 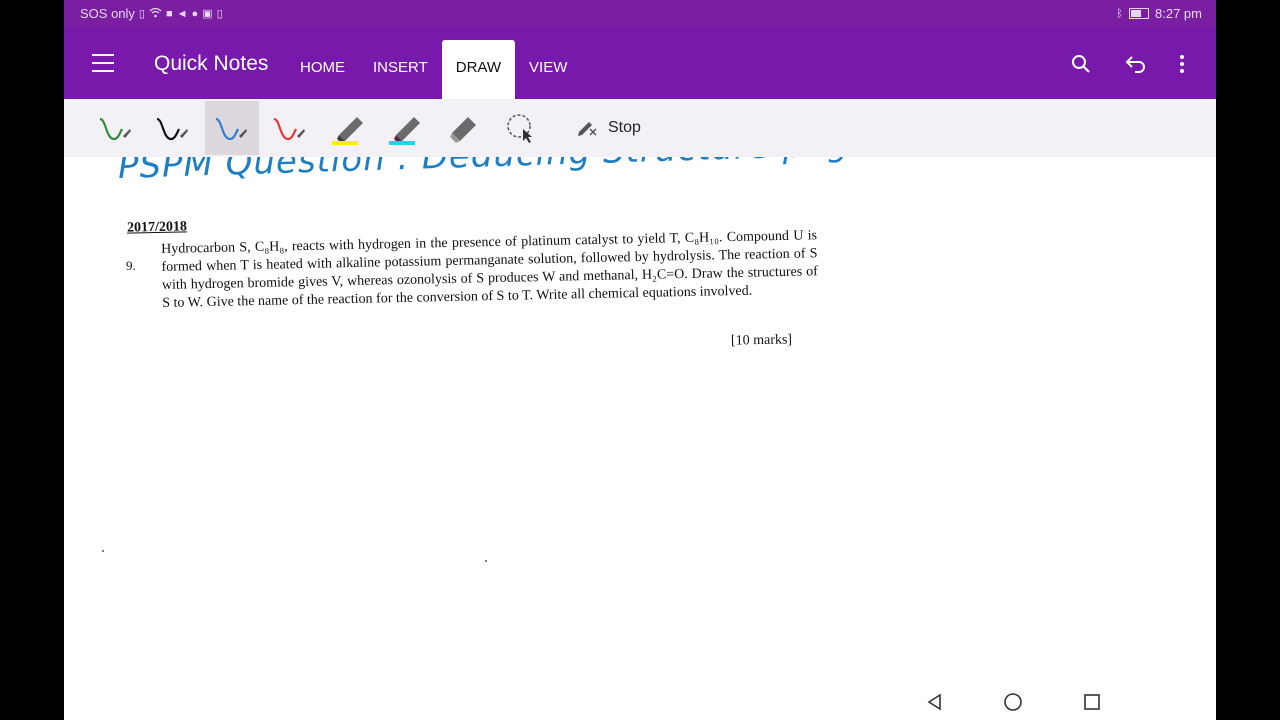 I want to click on notification-icon: ▯, so click(x=219, y=14).